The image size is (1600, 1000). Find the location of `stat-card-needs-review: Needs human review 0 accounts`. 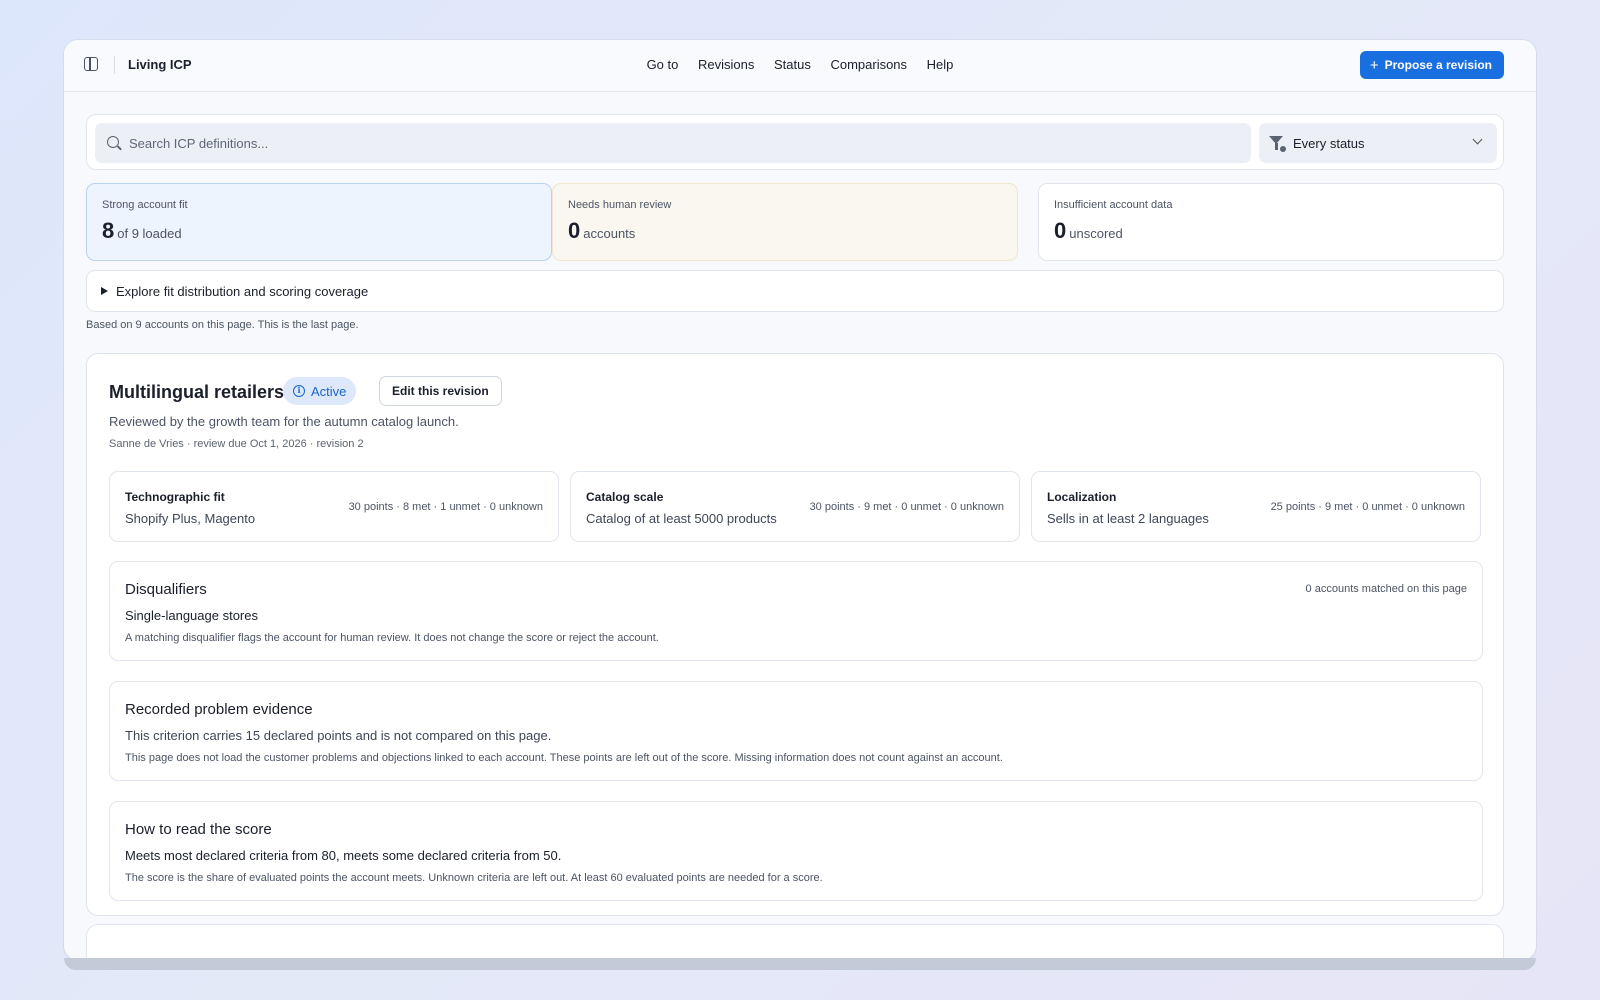

stat-card-needs-review: Needs human review 0 accounts is located at coordinates (785, 222).